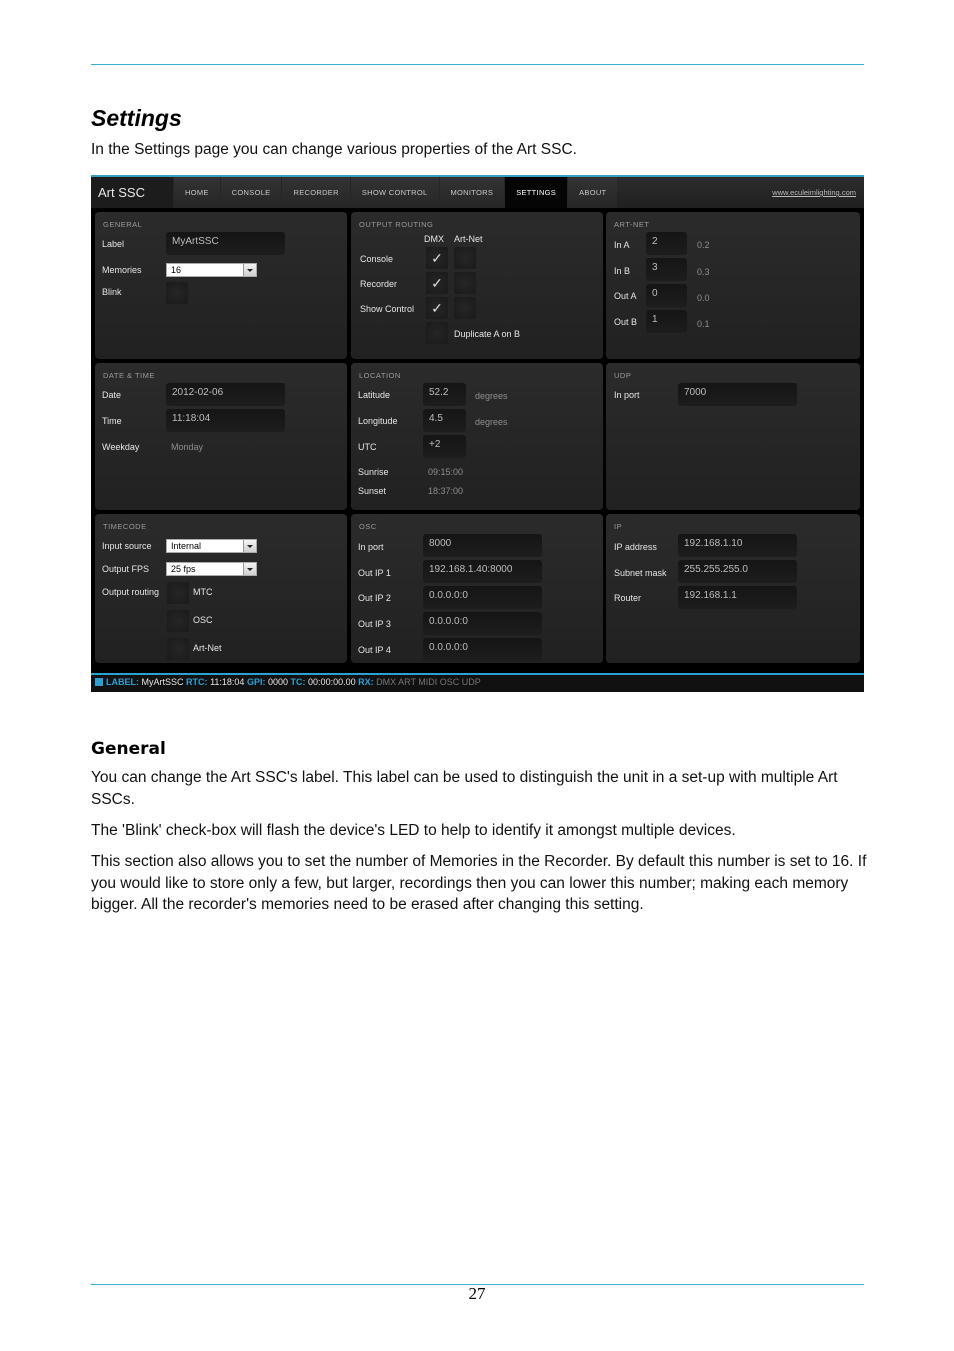 Image resolution: width=954 pixels, height=1351 pixels. I want to click on show-control-dmx-checkbox: ✓, so click(437, 308).